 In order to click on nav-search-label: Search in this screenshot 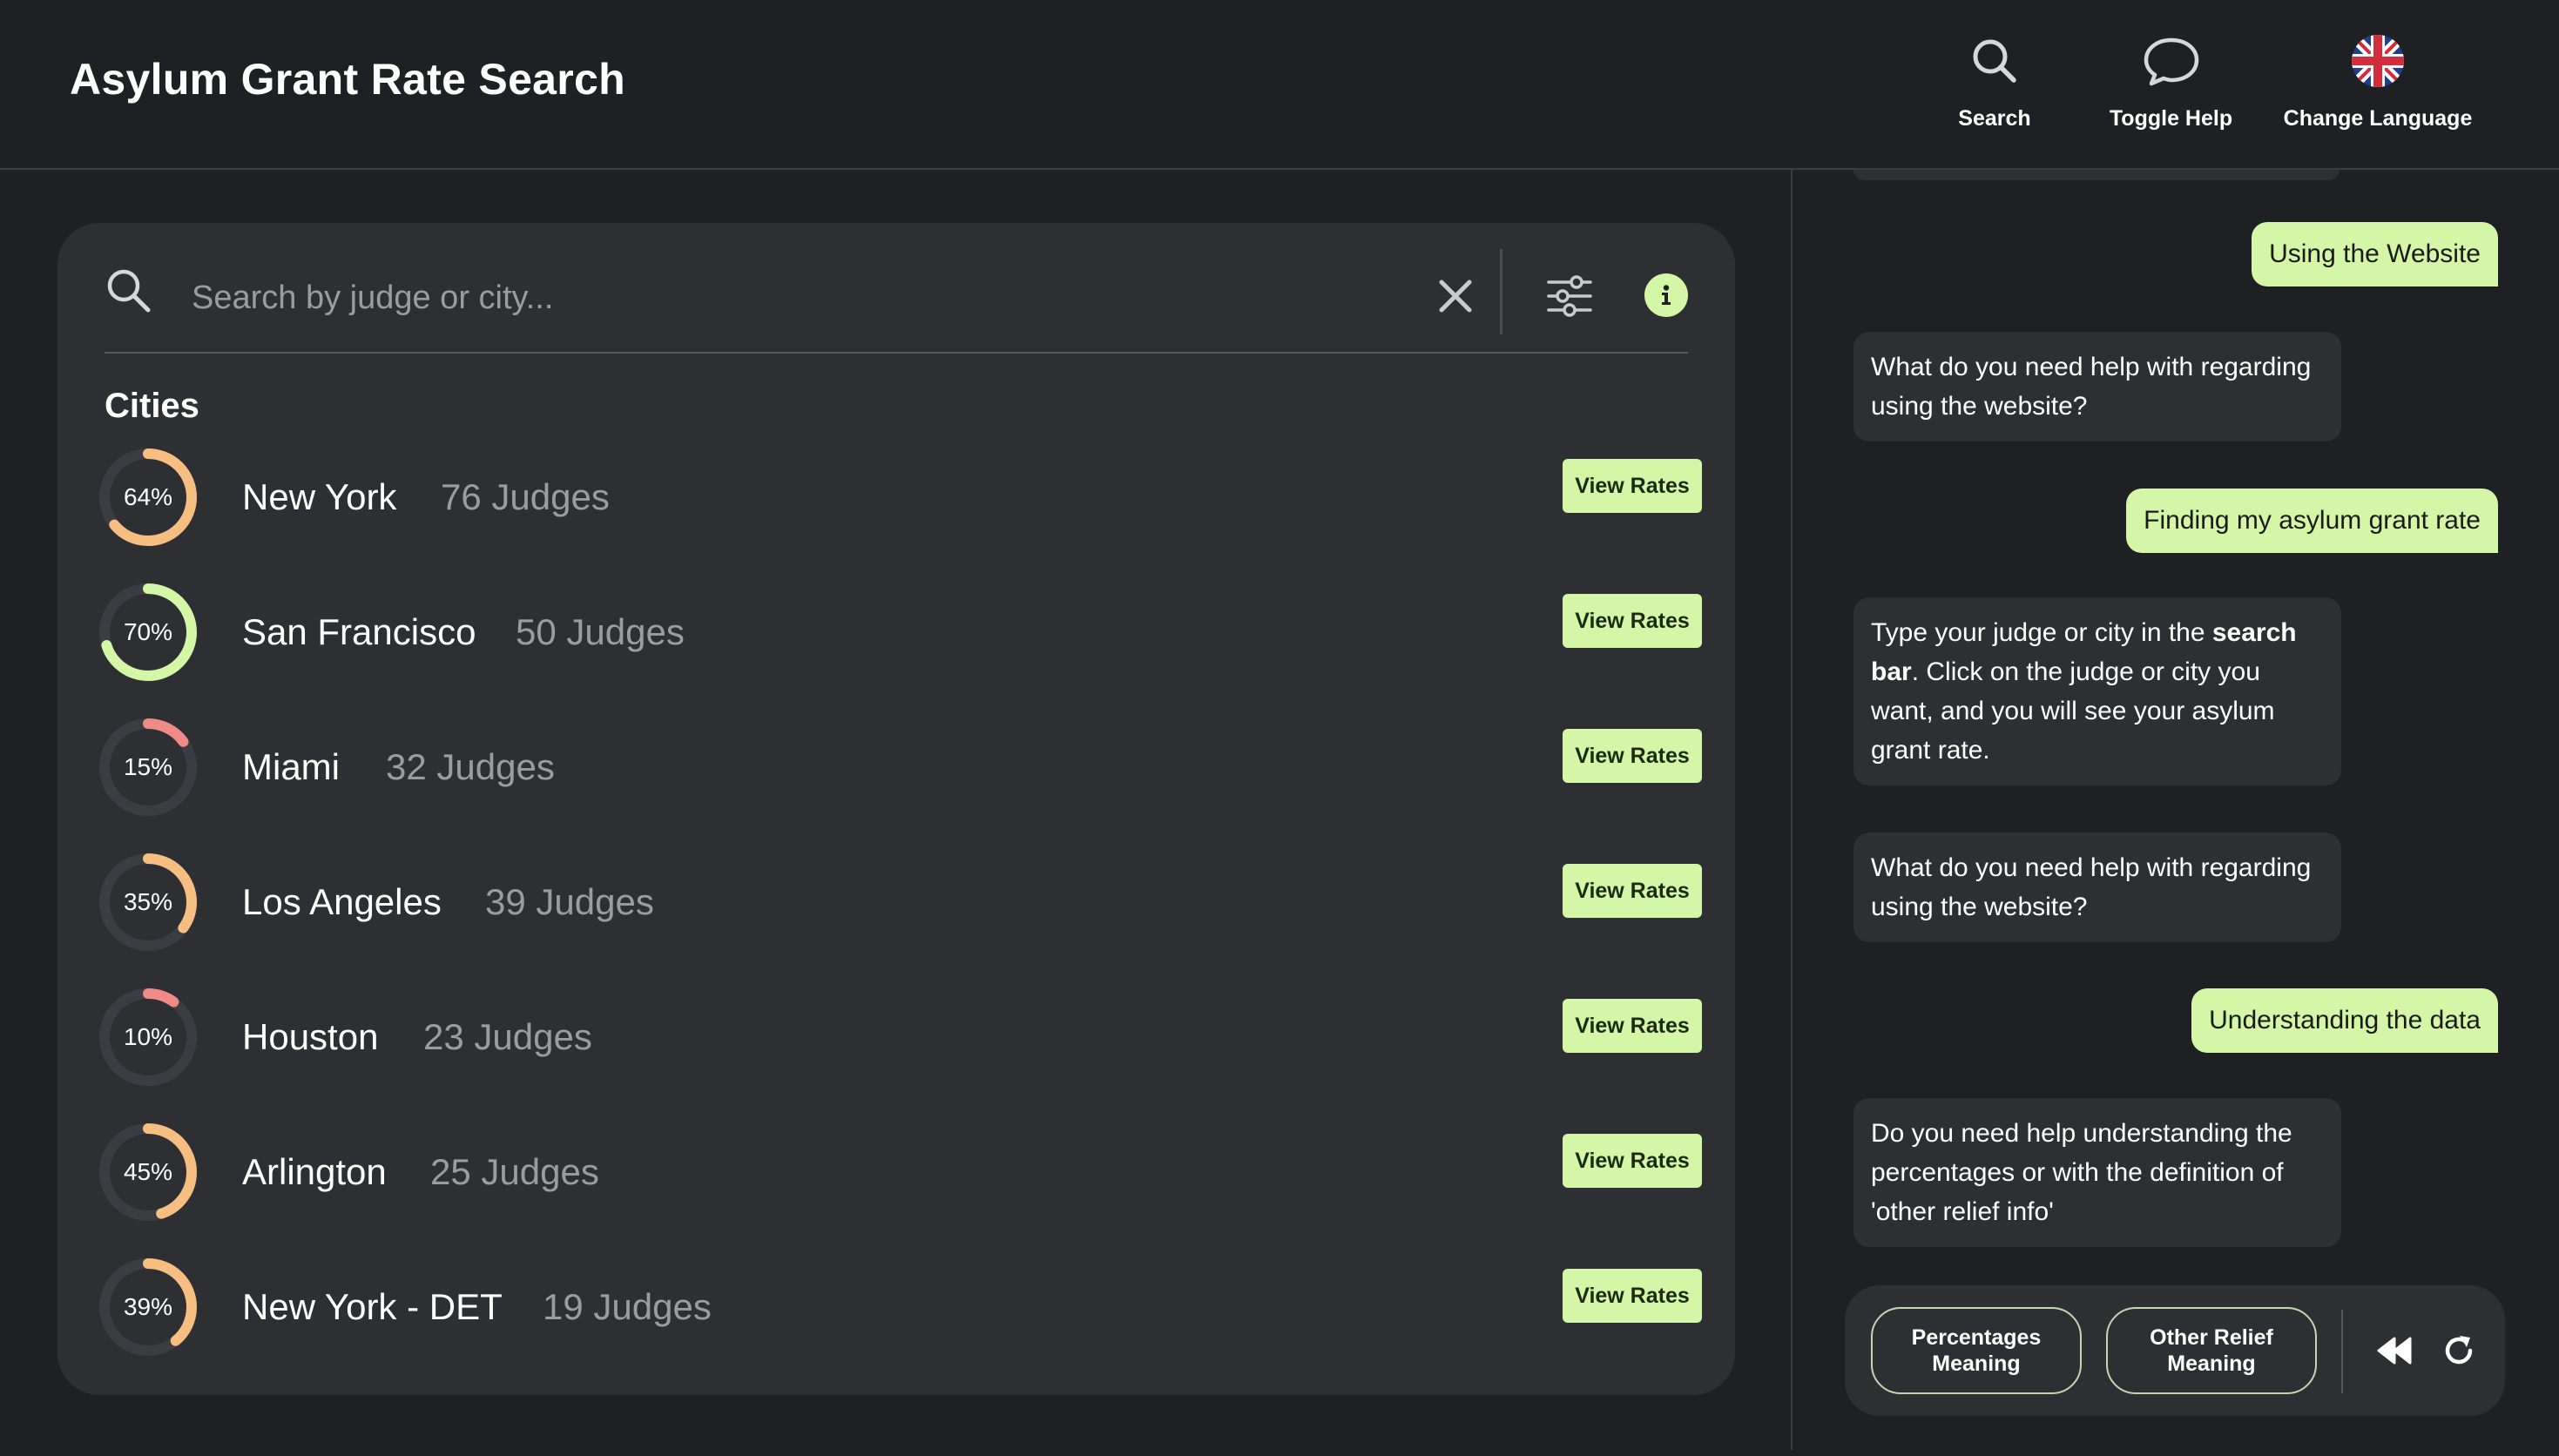, I will do `click(1994, 118)`.